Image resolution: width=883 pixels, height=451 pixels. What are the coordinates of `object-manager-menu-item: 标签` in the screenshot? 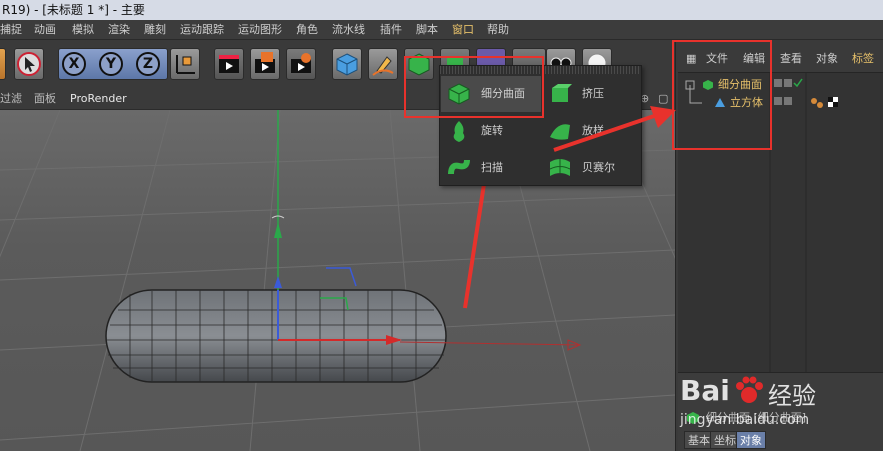 It's located at (863, 59).